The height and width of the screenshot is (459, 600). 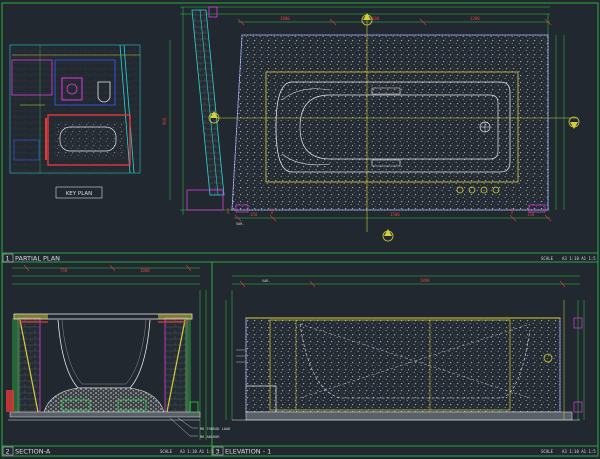 I want to click on dim-bottom-3: 150, so click(x=531, y=214).